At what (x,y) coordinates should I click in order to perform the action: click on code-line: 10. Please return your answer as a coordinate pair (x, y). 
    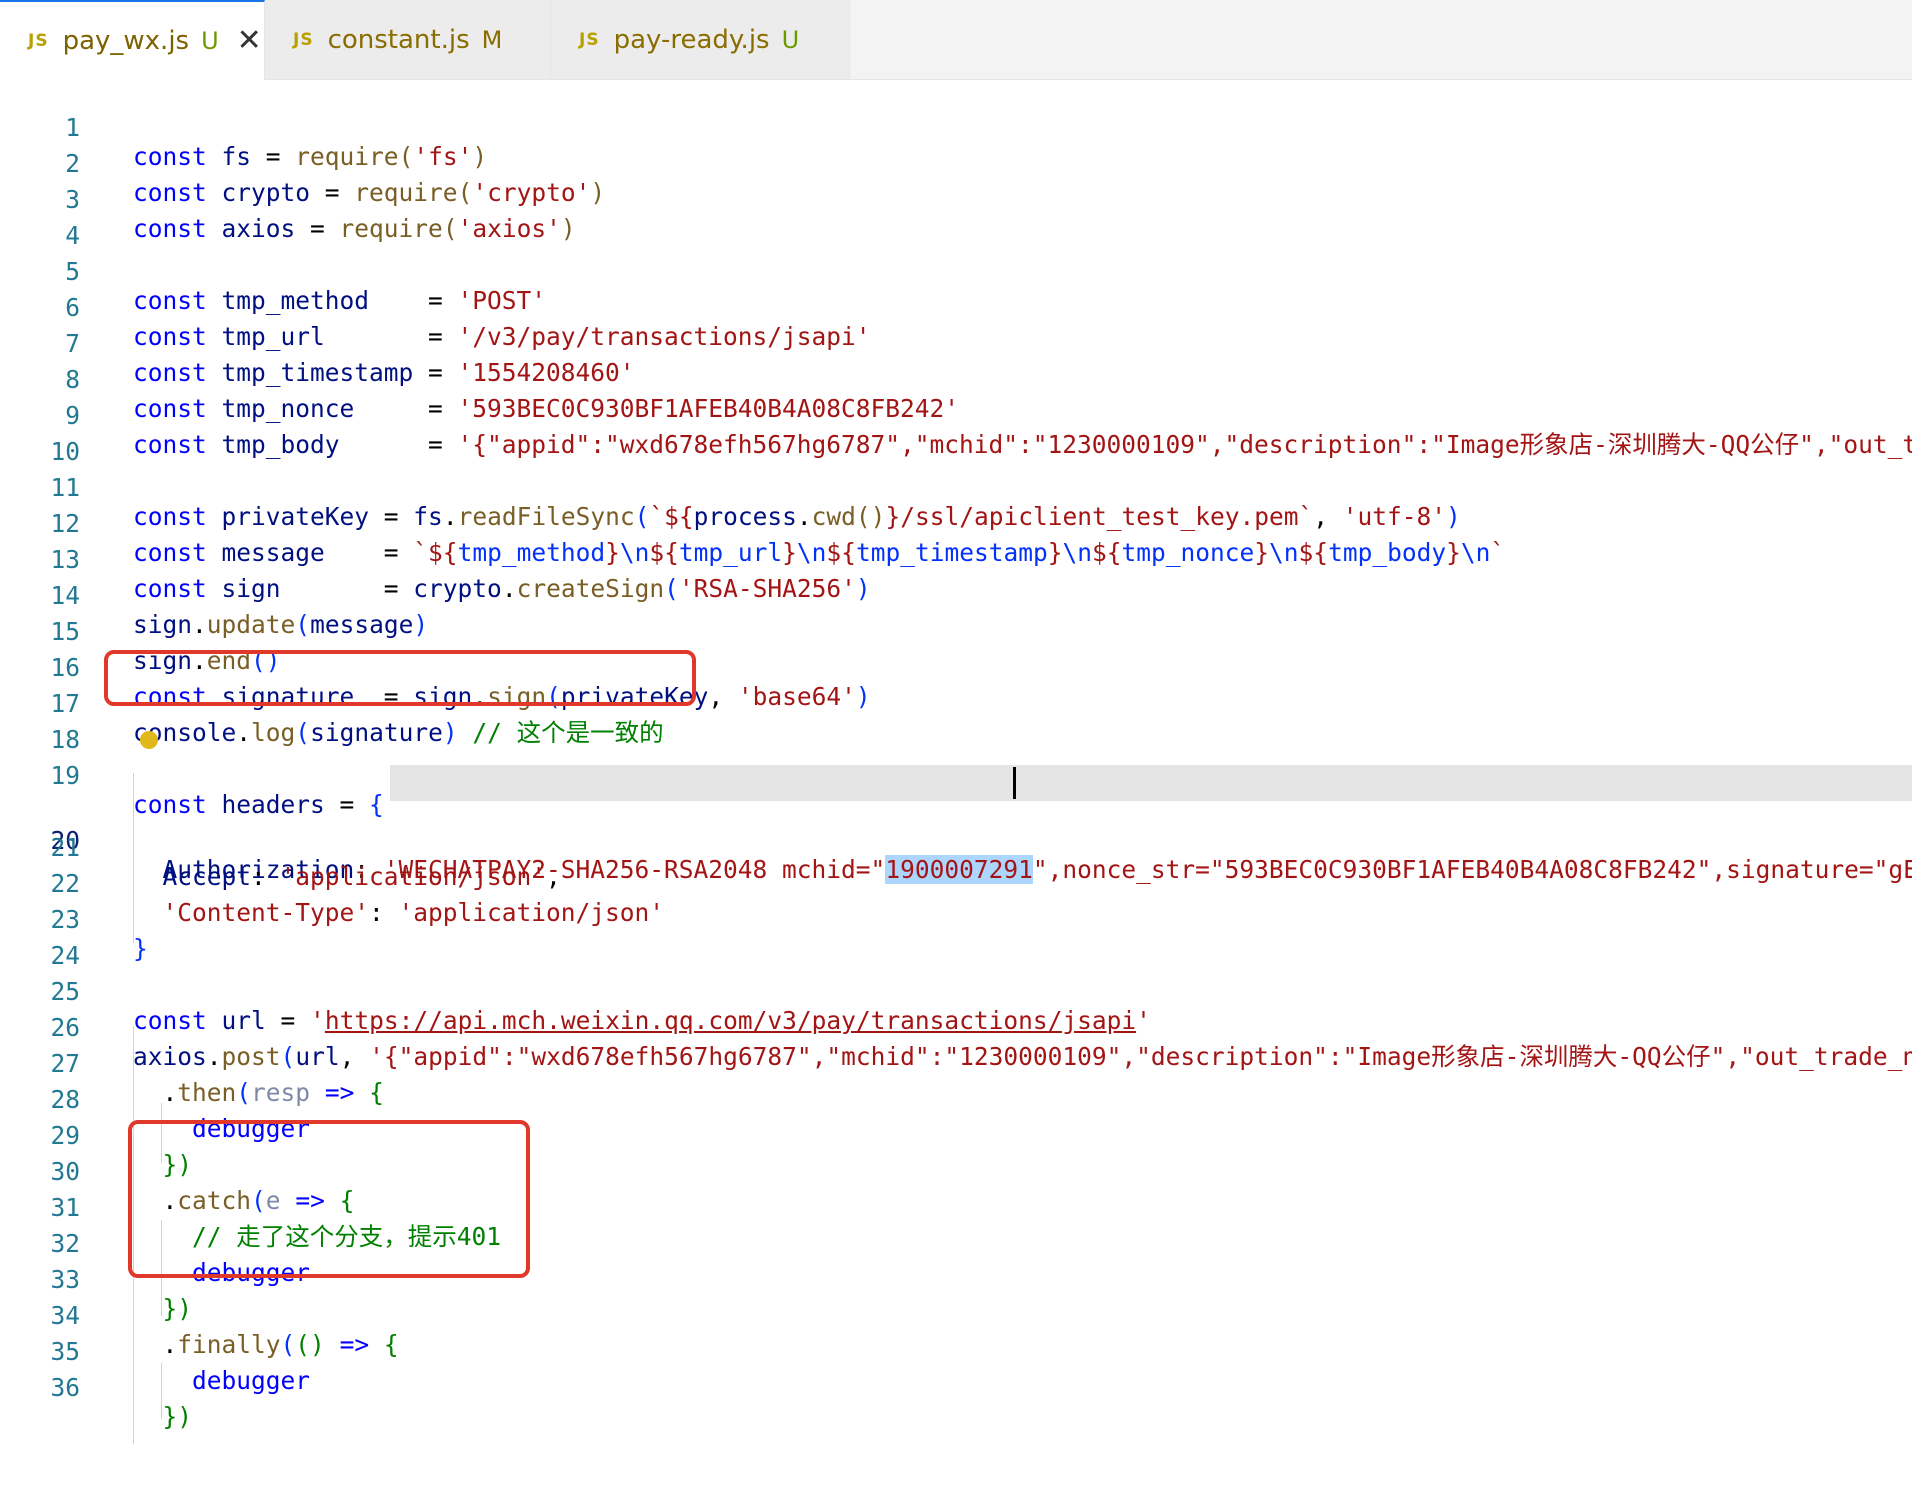
    Looking at the image, I should click on (956, 435).